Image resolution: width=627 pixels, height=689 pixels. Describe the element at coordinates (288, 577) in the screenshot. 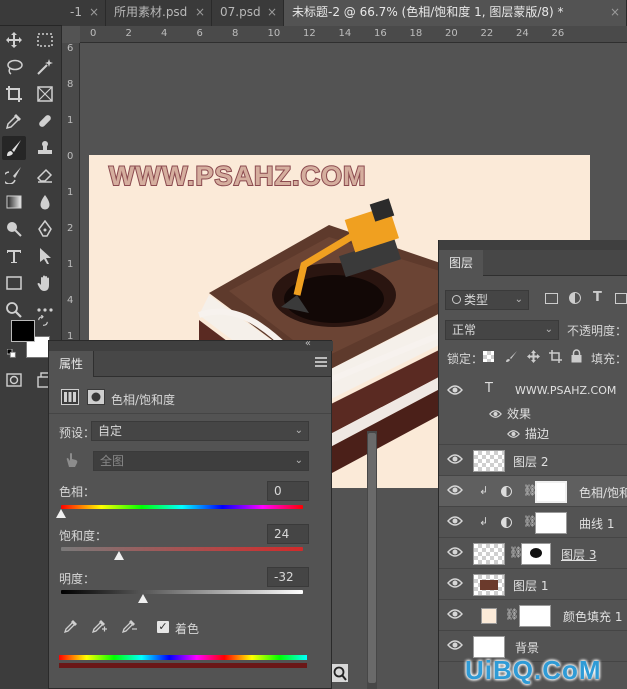

I see `lightness-input: -32` at that location.